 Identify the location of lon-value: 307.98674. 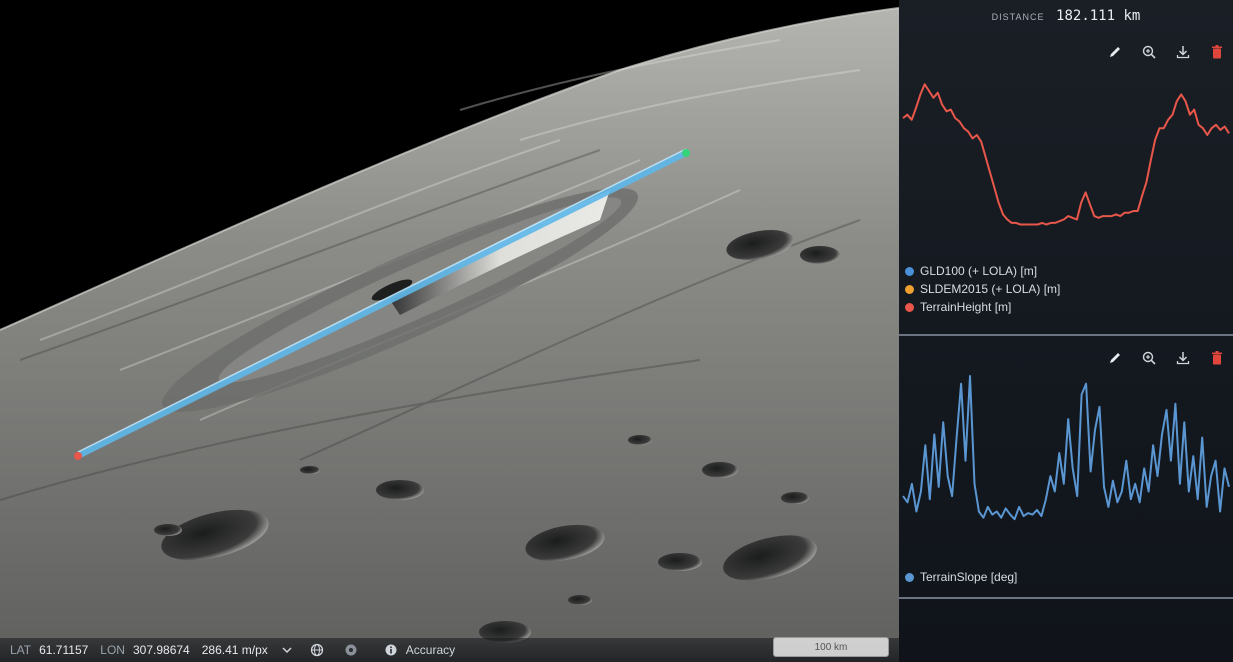
(161, 650).